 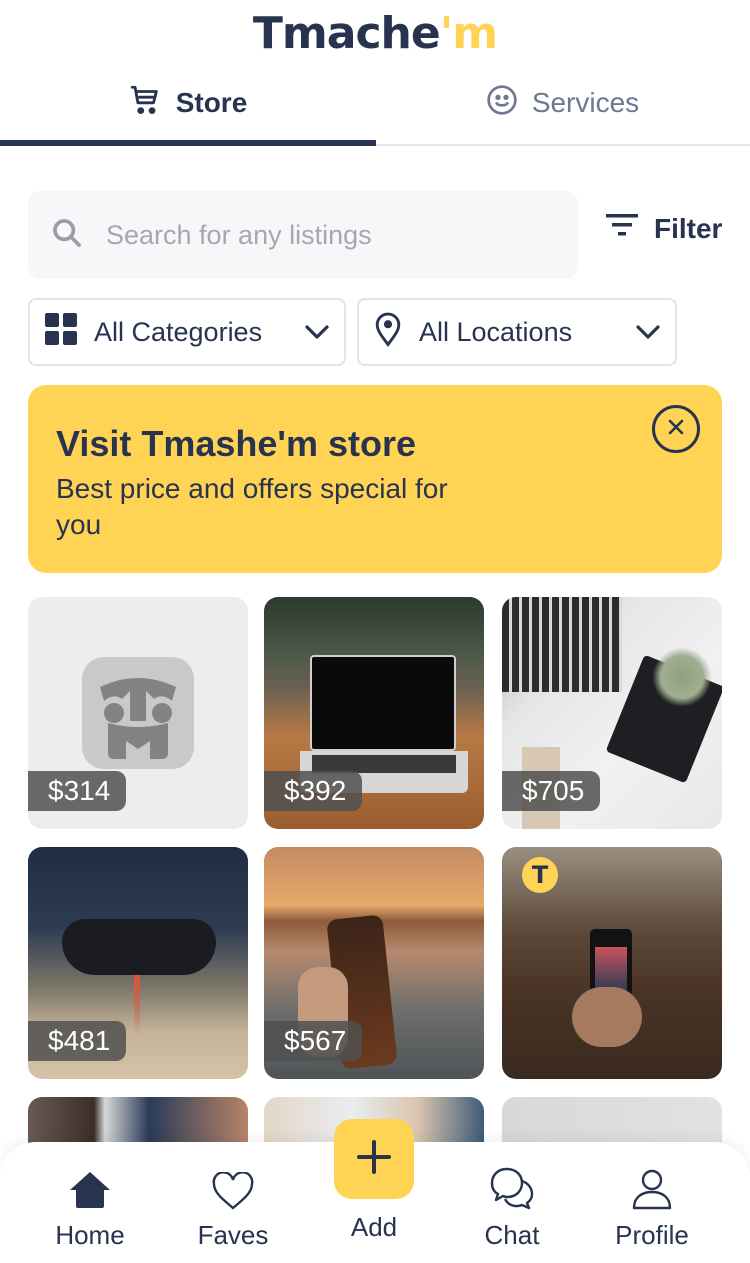 I want to click on listing-card: $705, so click(x=612, y=713).